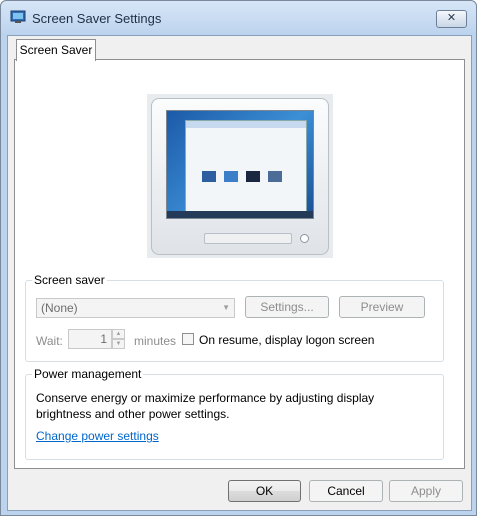 Image resolution: width=477 pixels, height=516 pixels. What do you see at coordinates (248, 238) in the screenshot?
I see `monitor-slot` at bounding box center [248, 238].